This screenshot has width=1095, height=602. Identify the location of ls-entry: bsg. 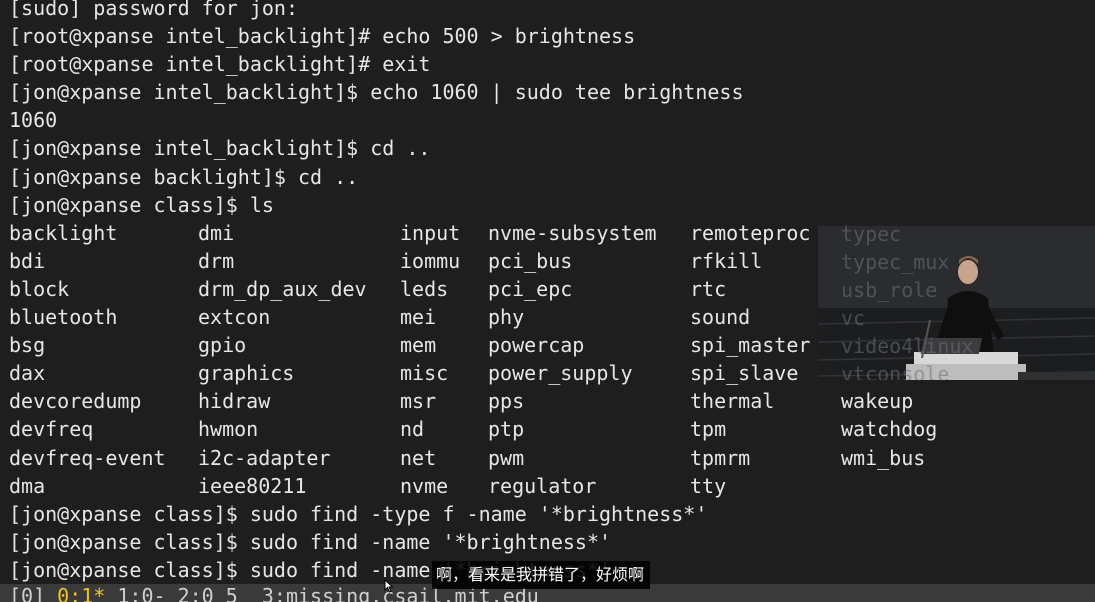
(27, 345).